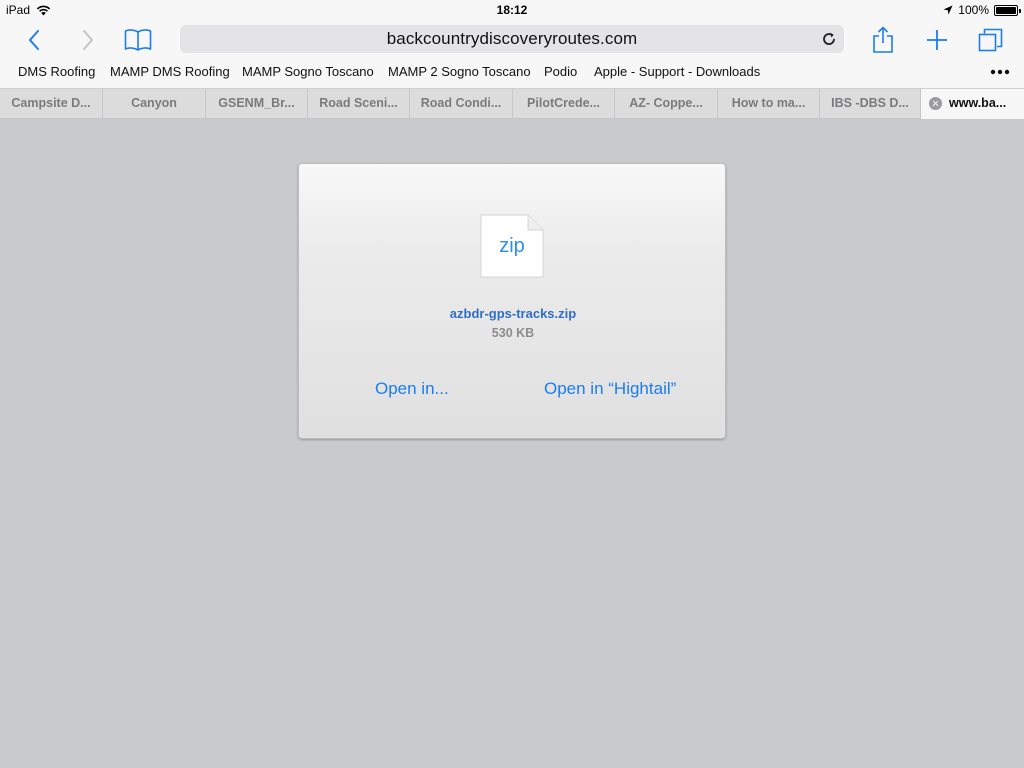  I want to click on bookmarks-icon, so click(138, 40).